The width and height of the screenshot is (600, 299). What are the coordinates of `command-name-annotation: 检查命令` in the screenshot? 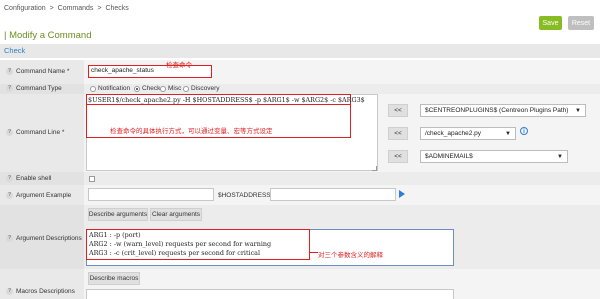 It's located at (179, 65).